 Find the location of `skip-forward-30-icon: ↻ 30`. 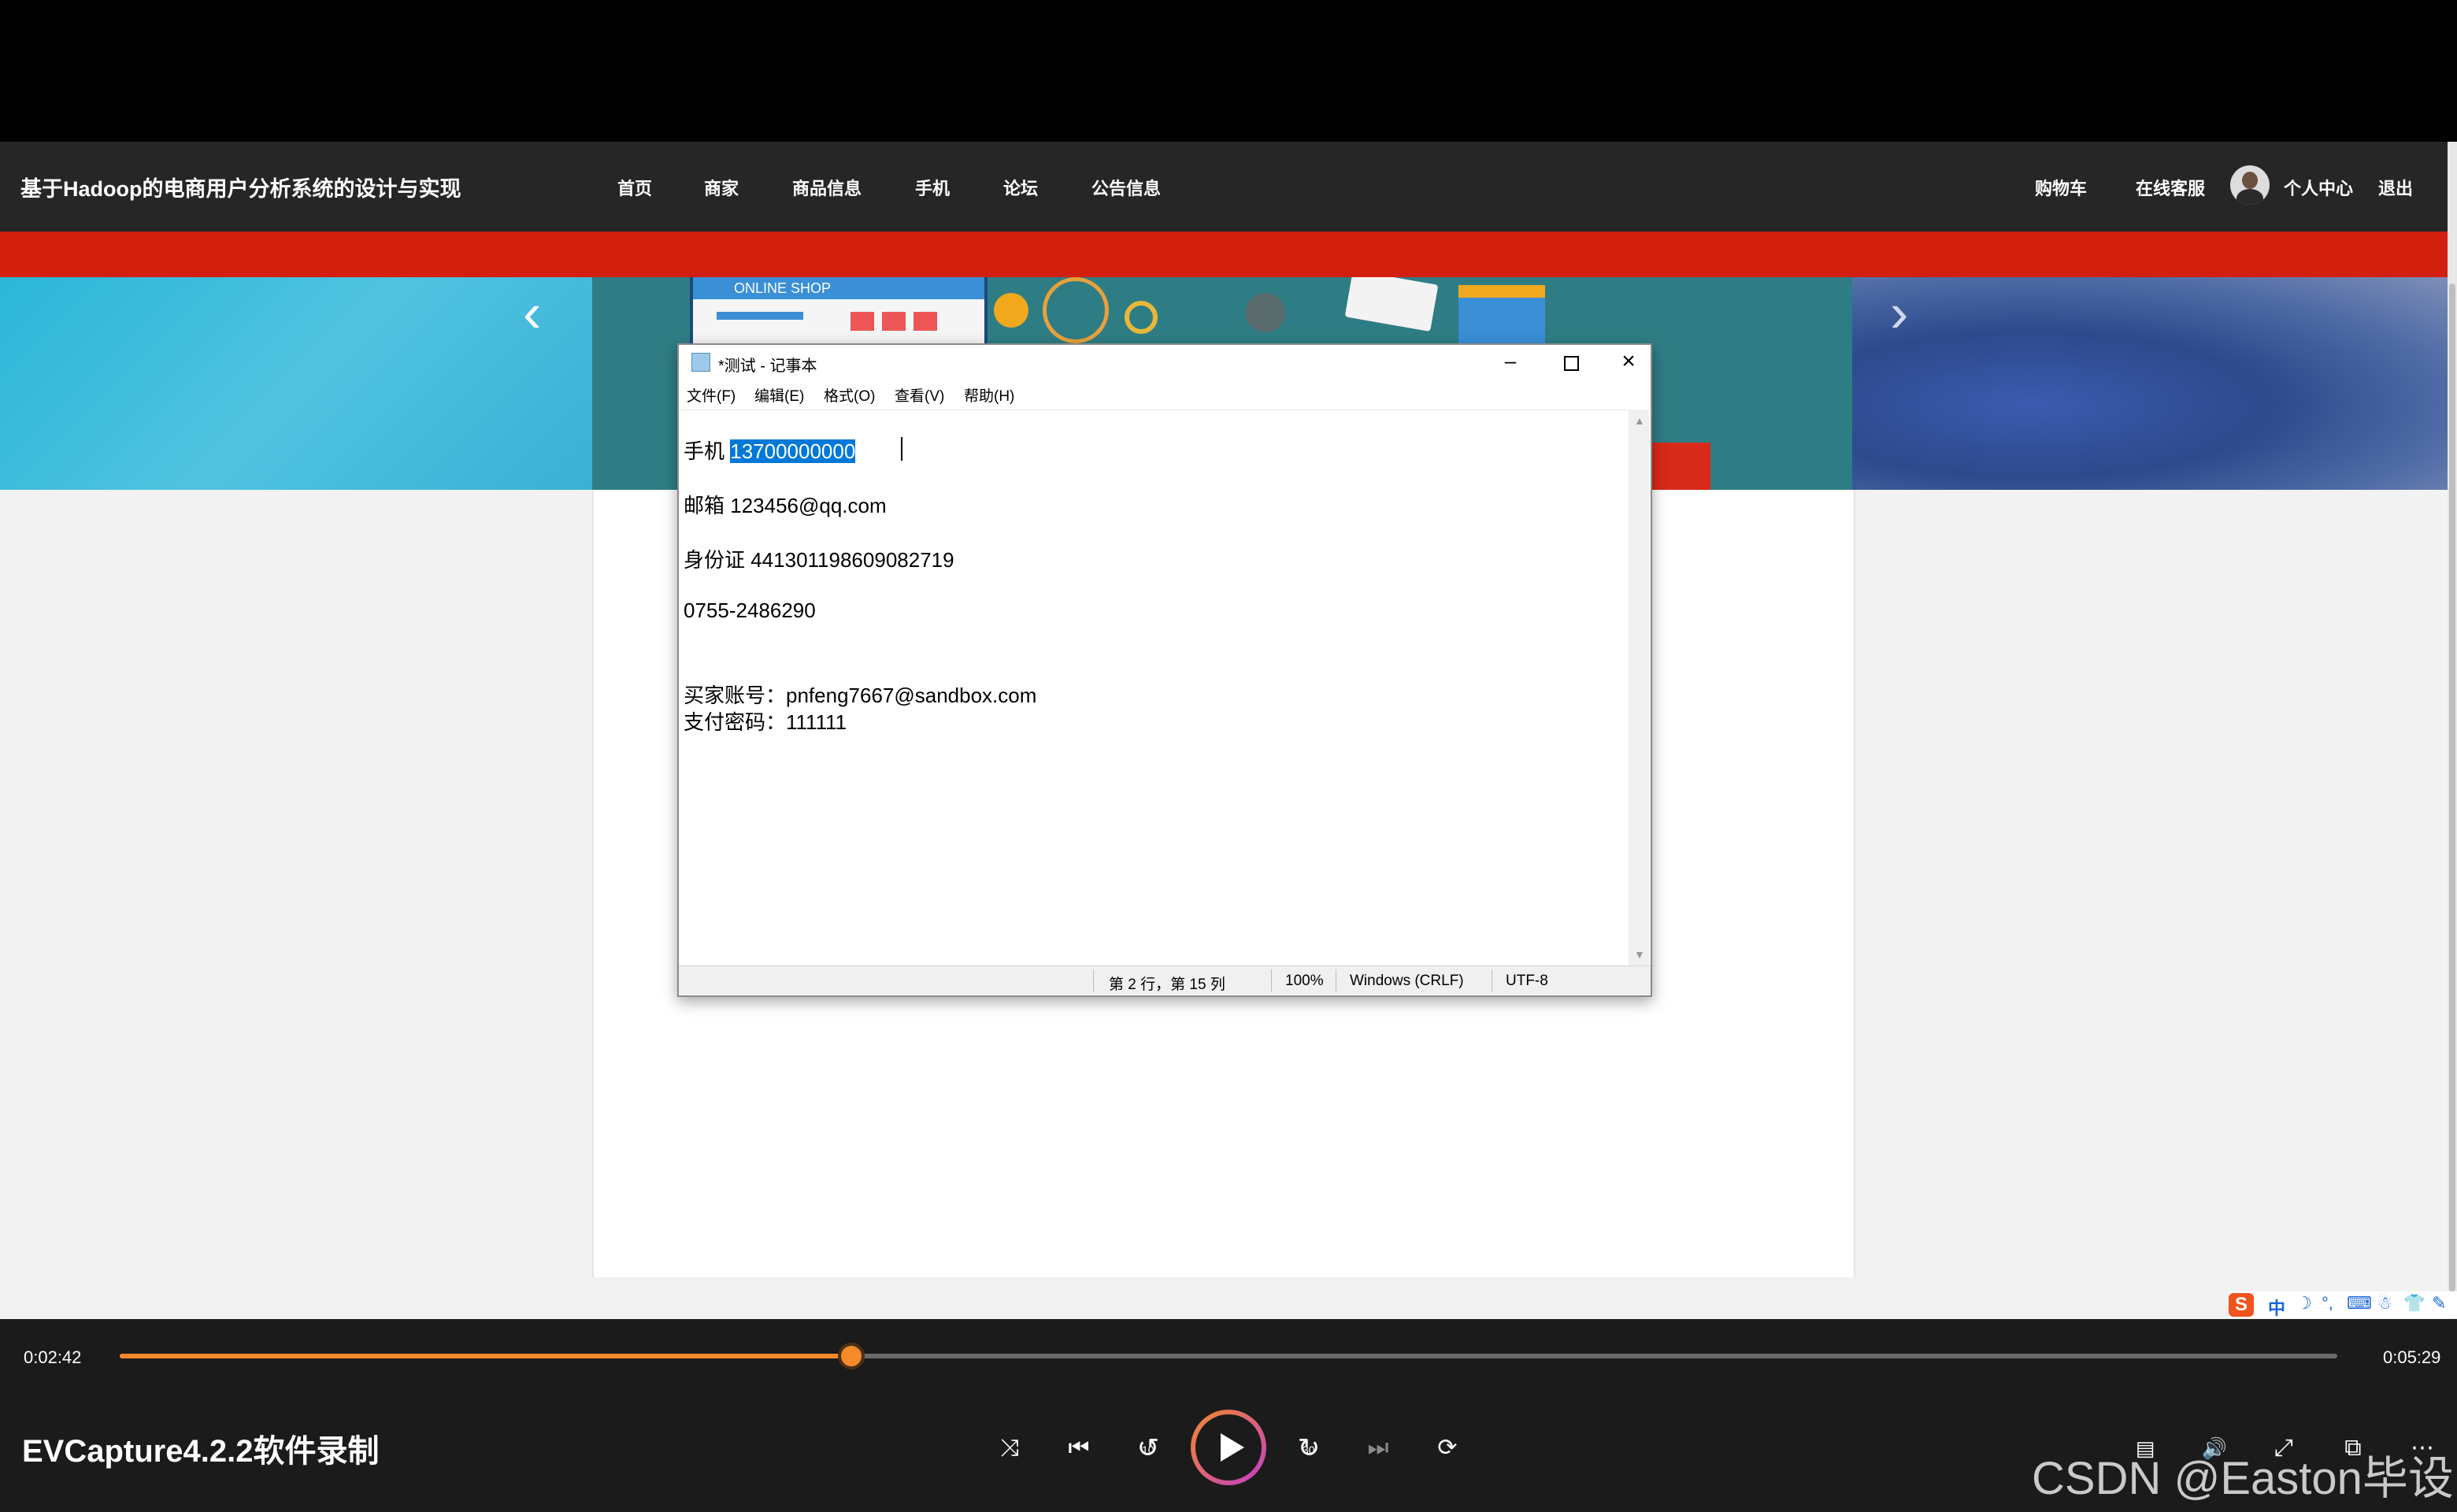

skip-forward-30-icon: ↻ 30 is located at coordinates (1309, 1448).